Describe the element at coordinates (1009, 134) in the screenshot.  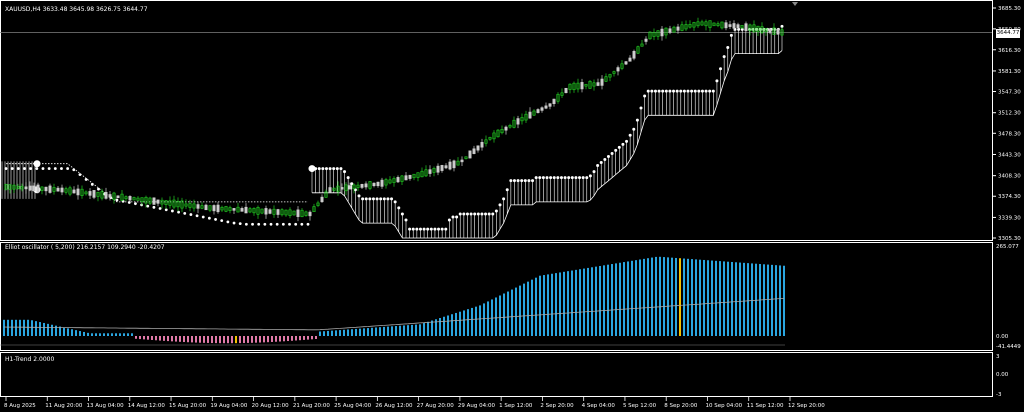
I see `price-axis-label: 3478.30` at that location.